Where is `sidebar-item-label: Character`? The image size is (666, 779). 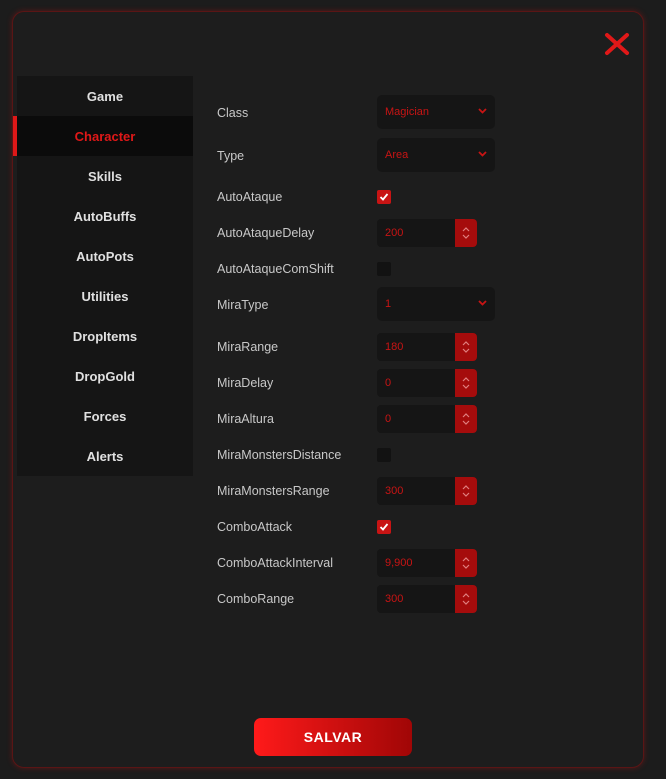 sidebar-item-label: Character is located at coordinates (105, 136).